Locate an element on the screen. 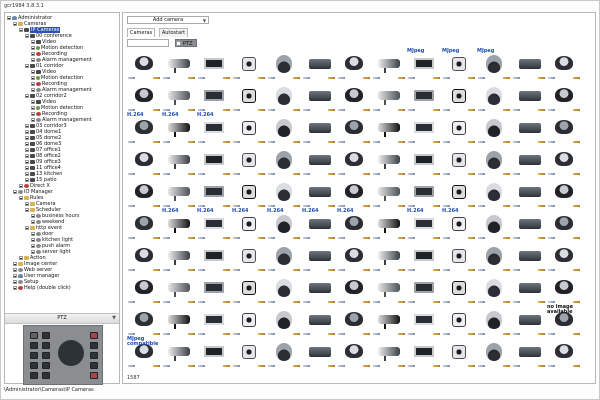  ptz-header: PTZ ▼ is located at coordinates (62, 318).